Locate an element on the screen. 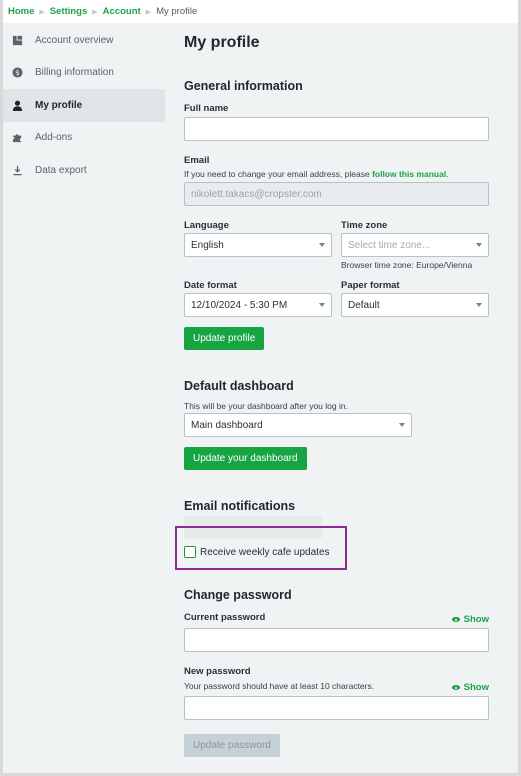 The width and height of the screenshot is (521, 776). email-notifications-heading: Email notifications is located at coordinates (240, 506).